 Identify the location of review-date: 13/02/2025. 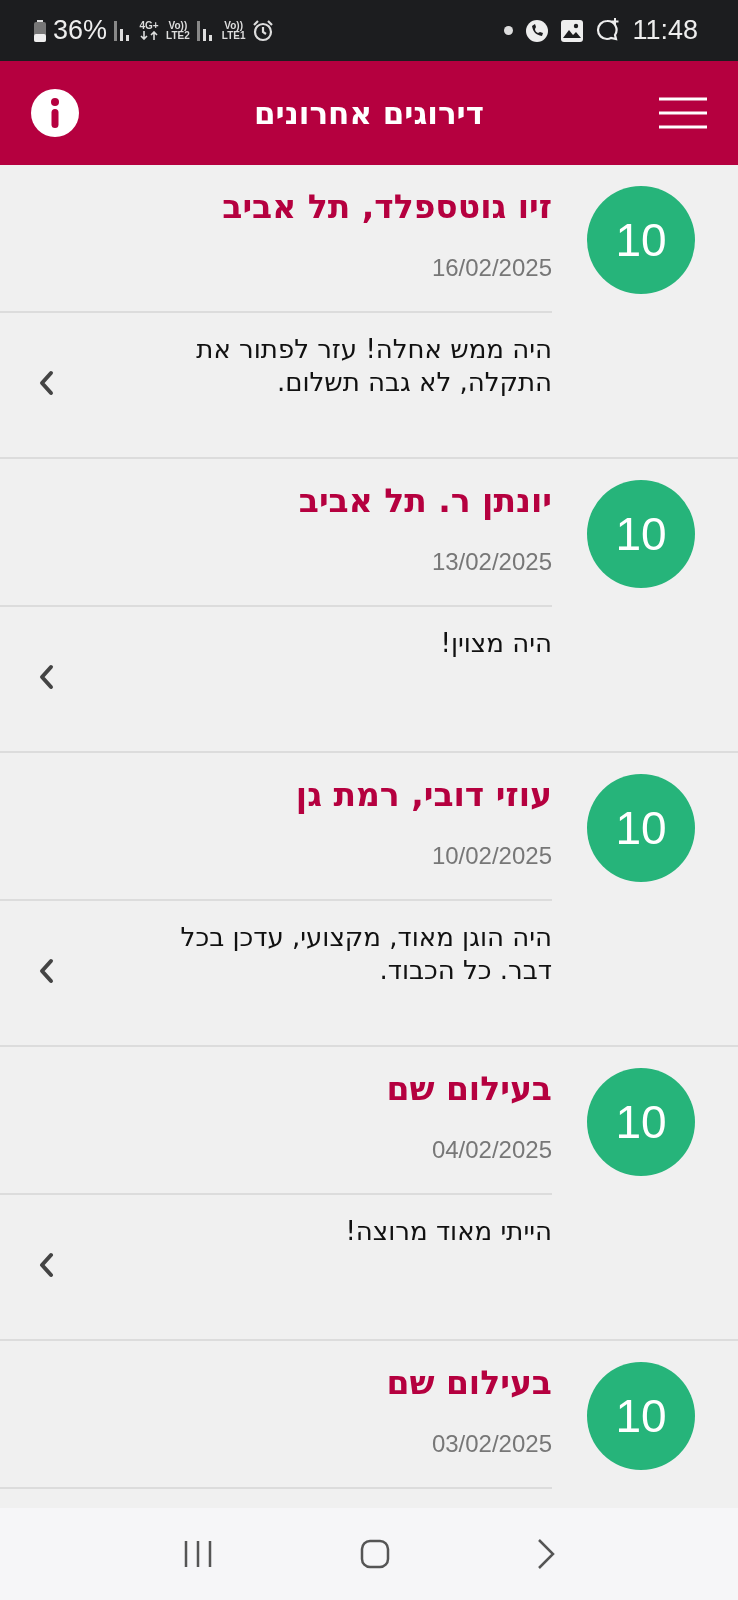
(491, 562).